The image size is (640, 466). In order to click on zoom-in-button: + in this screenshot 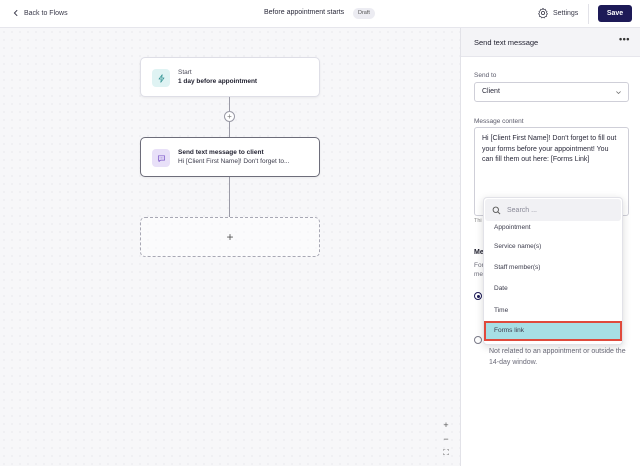, I will do `click(446, 425)`.